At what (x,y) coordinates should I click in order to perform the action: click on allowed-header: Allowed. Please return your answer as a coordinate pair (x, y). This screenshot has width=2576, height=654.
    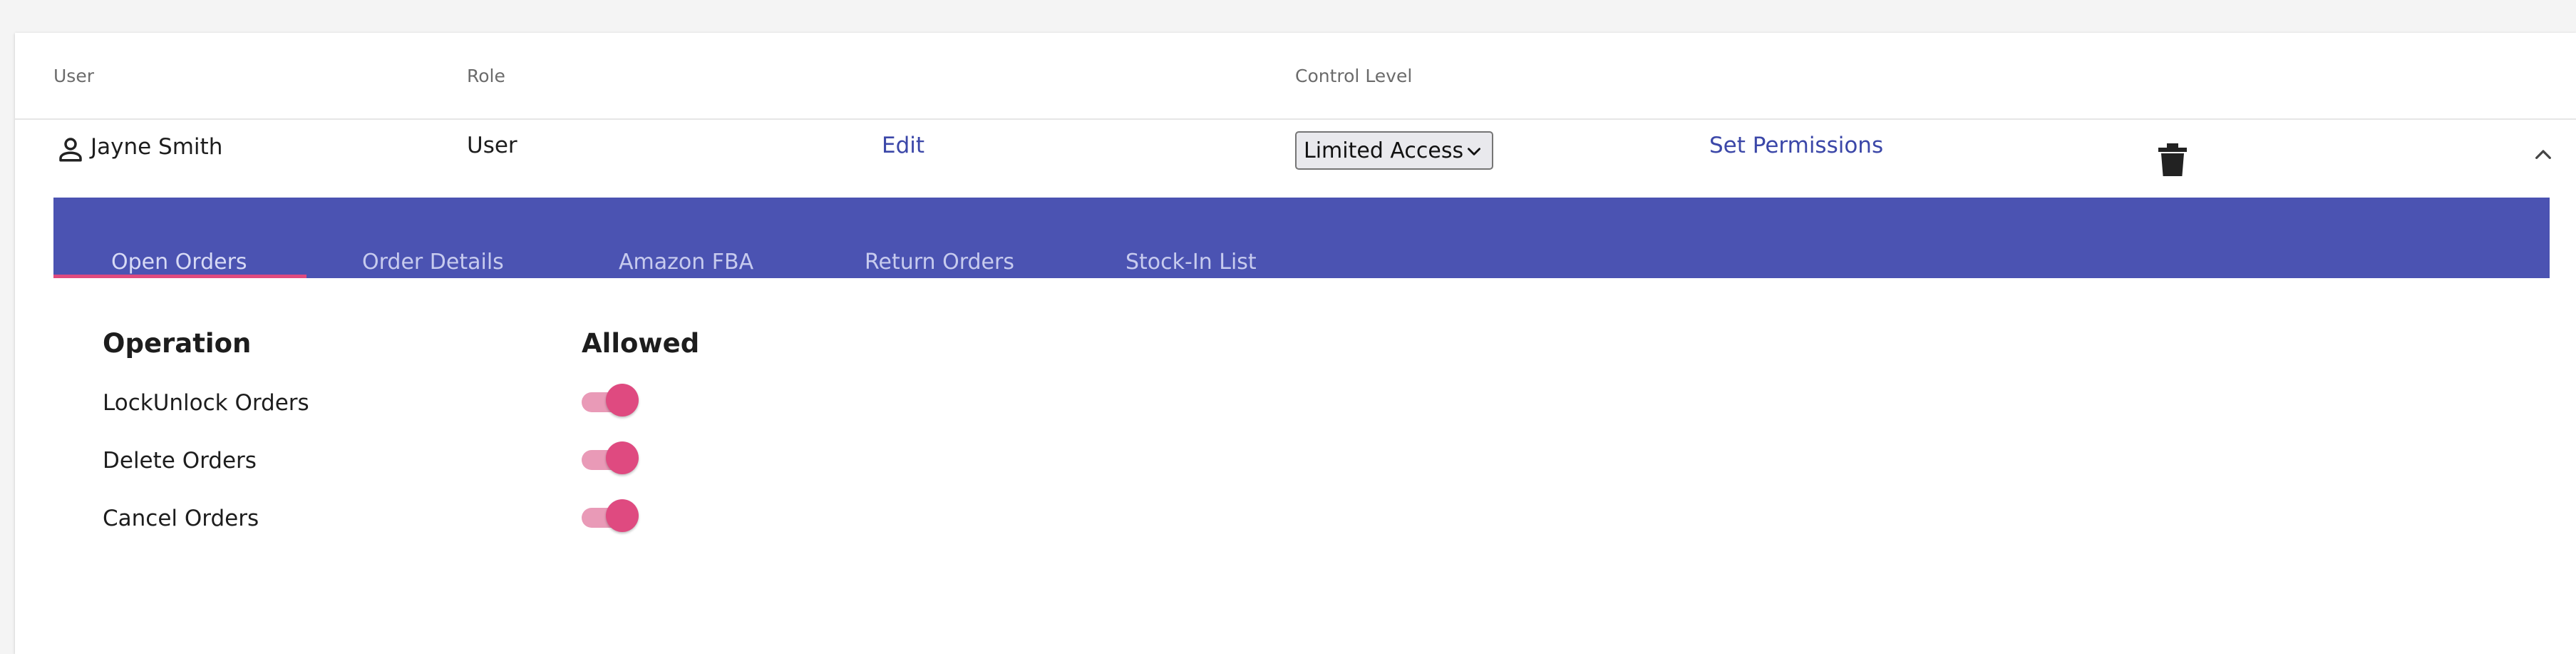
    Looking at the image, I should click on (641, 344).